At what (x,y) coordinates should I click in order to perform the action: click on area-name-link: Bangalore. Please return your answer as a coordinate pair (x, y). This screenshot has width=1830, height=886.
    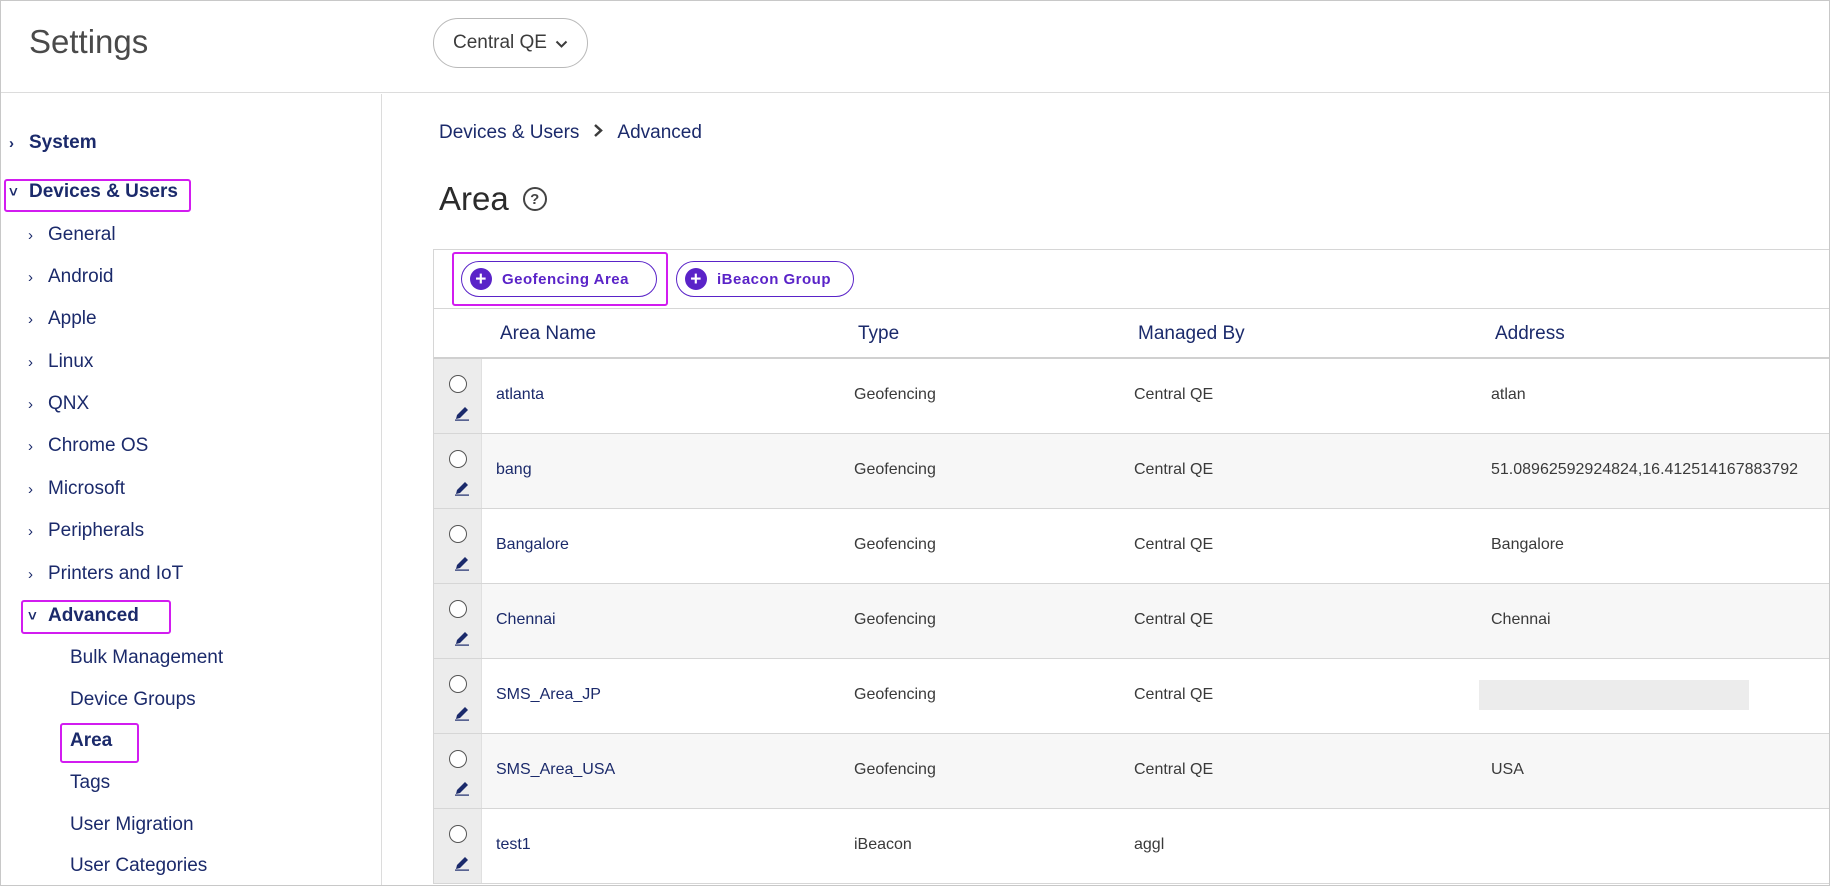
    Looking at the image, I should click on (532, 545).